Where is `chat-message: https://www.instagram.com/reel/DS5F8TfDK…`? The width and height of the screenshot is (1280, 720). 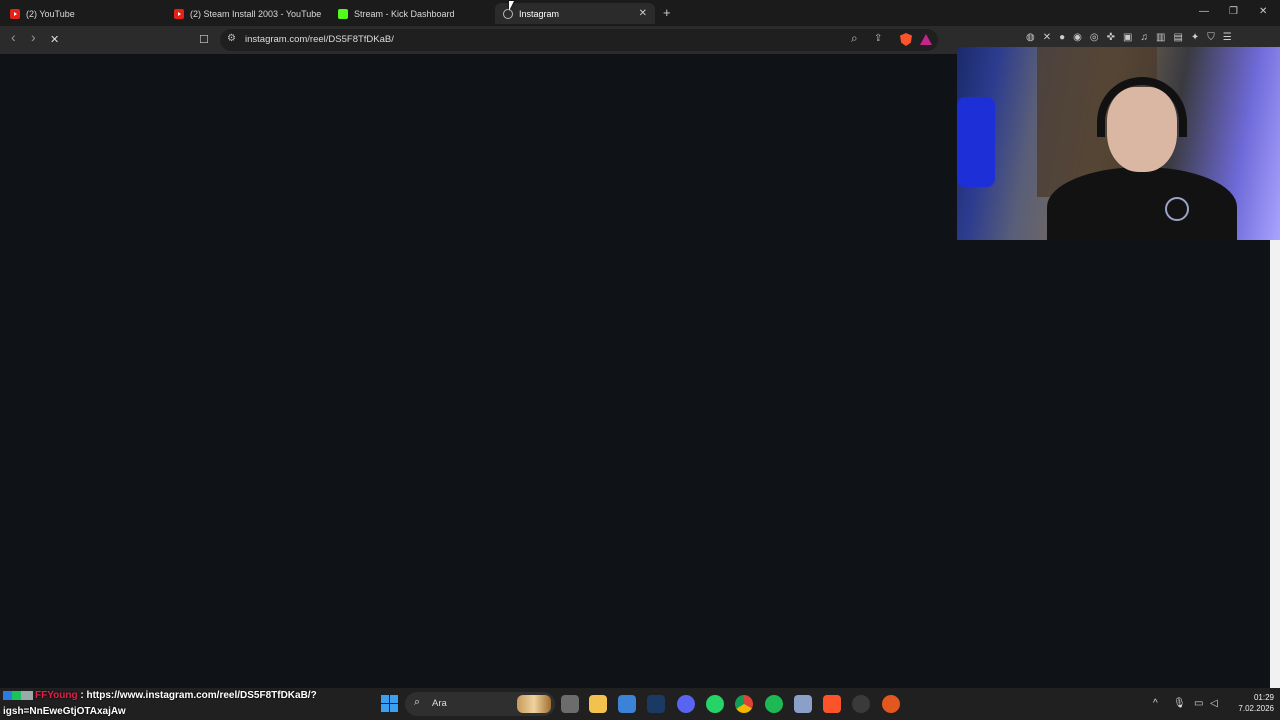 chat-message: https://www.instagram.com/reel/DS5F8TfDK… is located at coordinates (201, 695).